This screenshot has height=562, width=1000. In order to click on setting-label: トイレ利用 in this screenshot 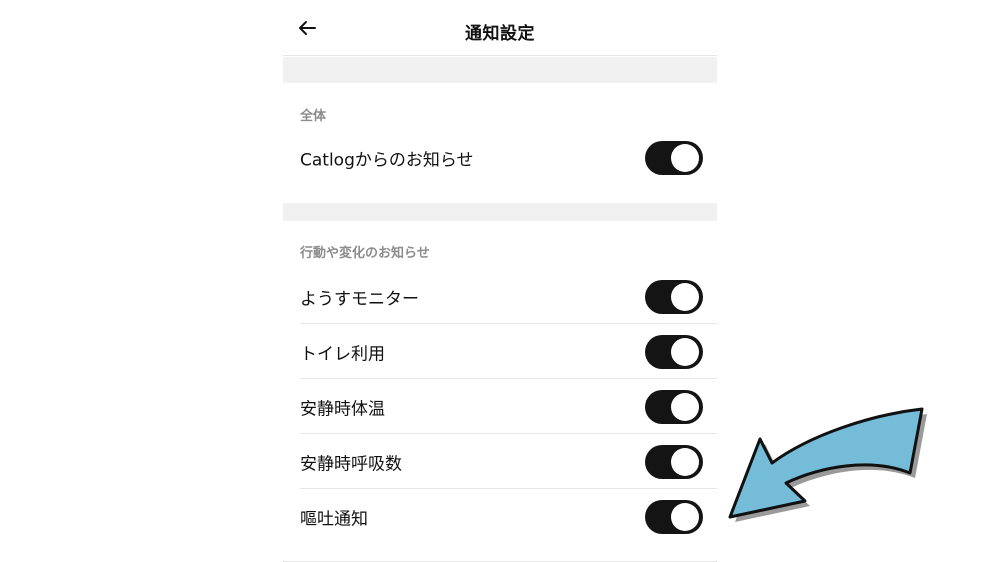, I will do `click(342, 354)`.